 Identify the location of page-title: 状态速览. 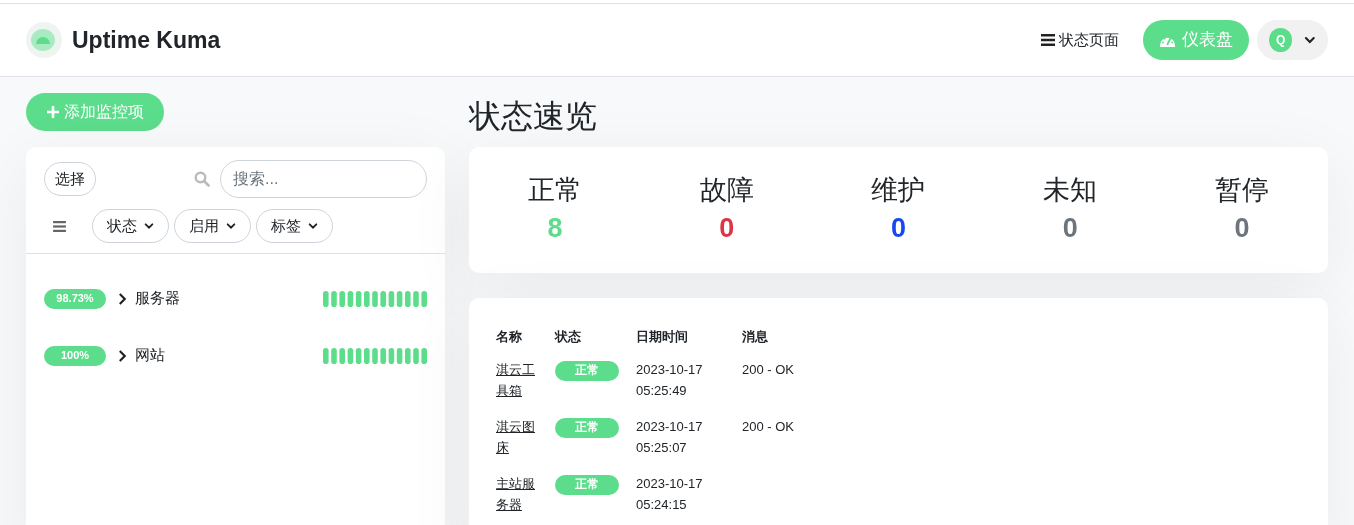
(533, 116).